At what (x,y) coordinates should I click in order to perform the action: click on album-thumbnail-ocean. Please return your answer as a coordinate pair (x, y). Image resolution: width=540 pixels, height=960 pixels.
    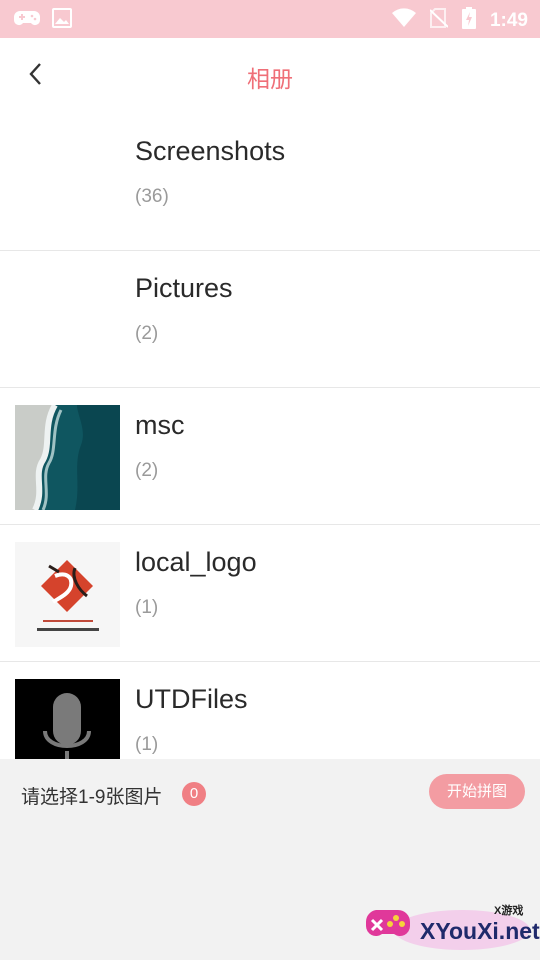
    Looking at the image, I should click on (67, 457).